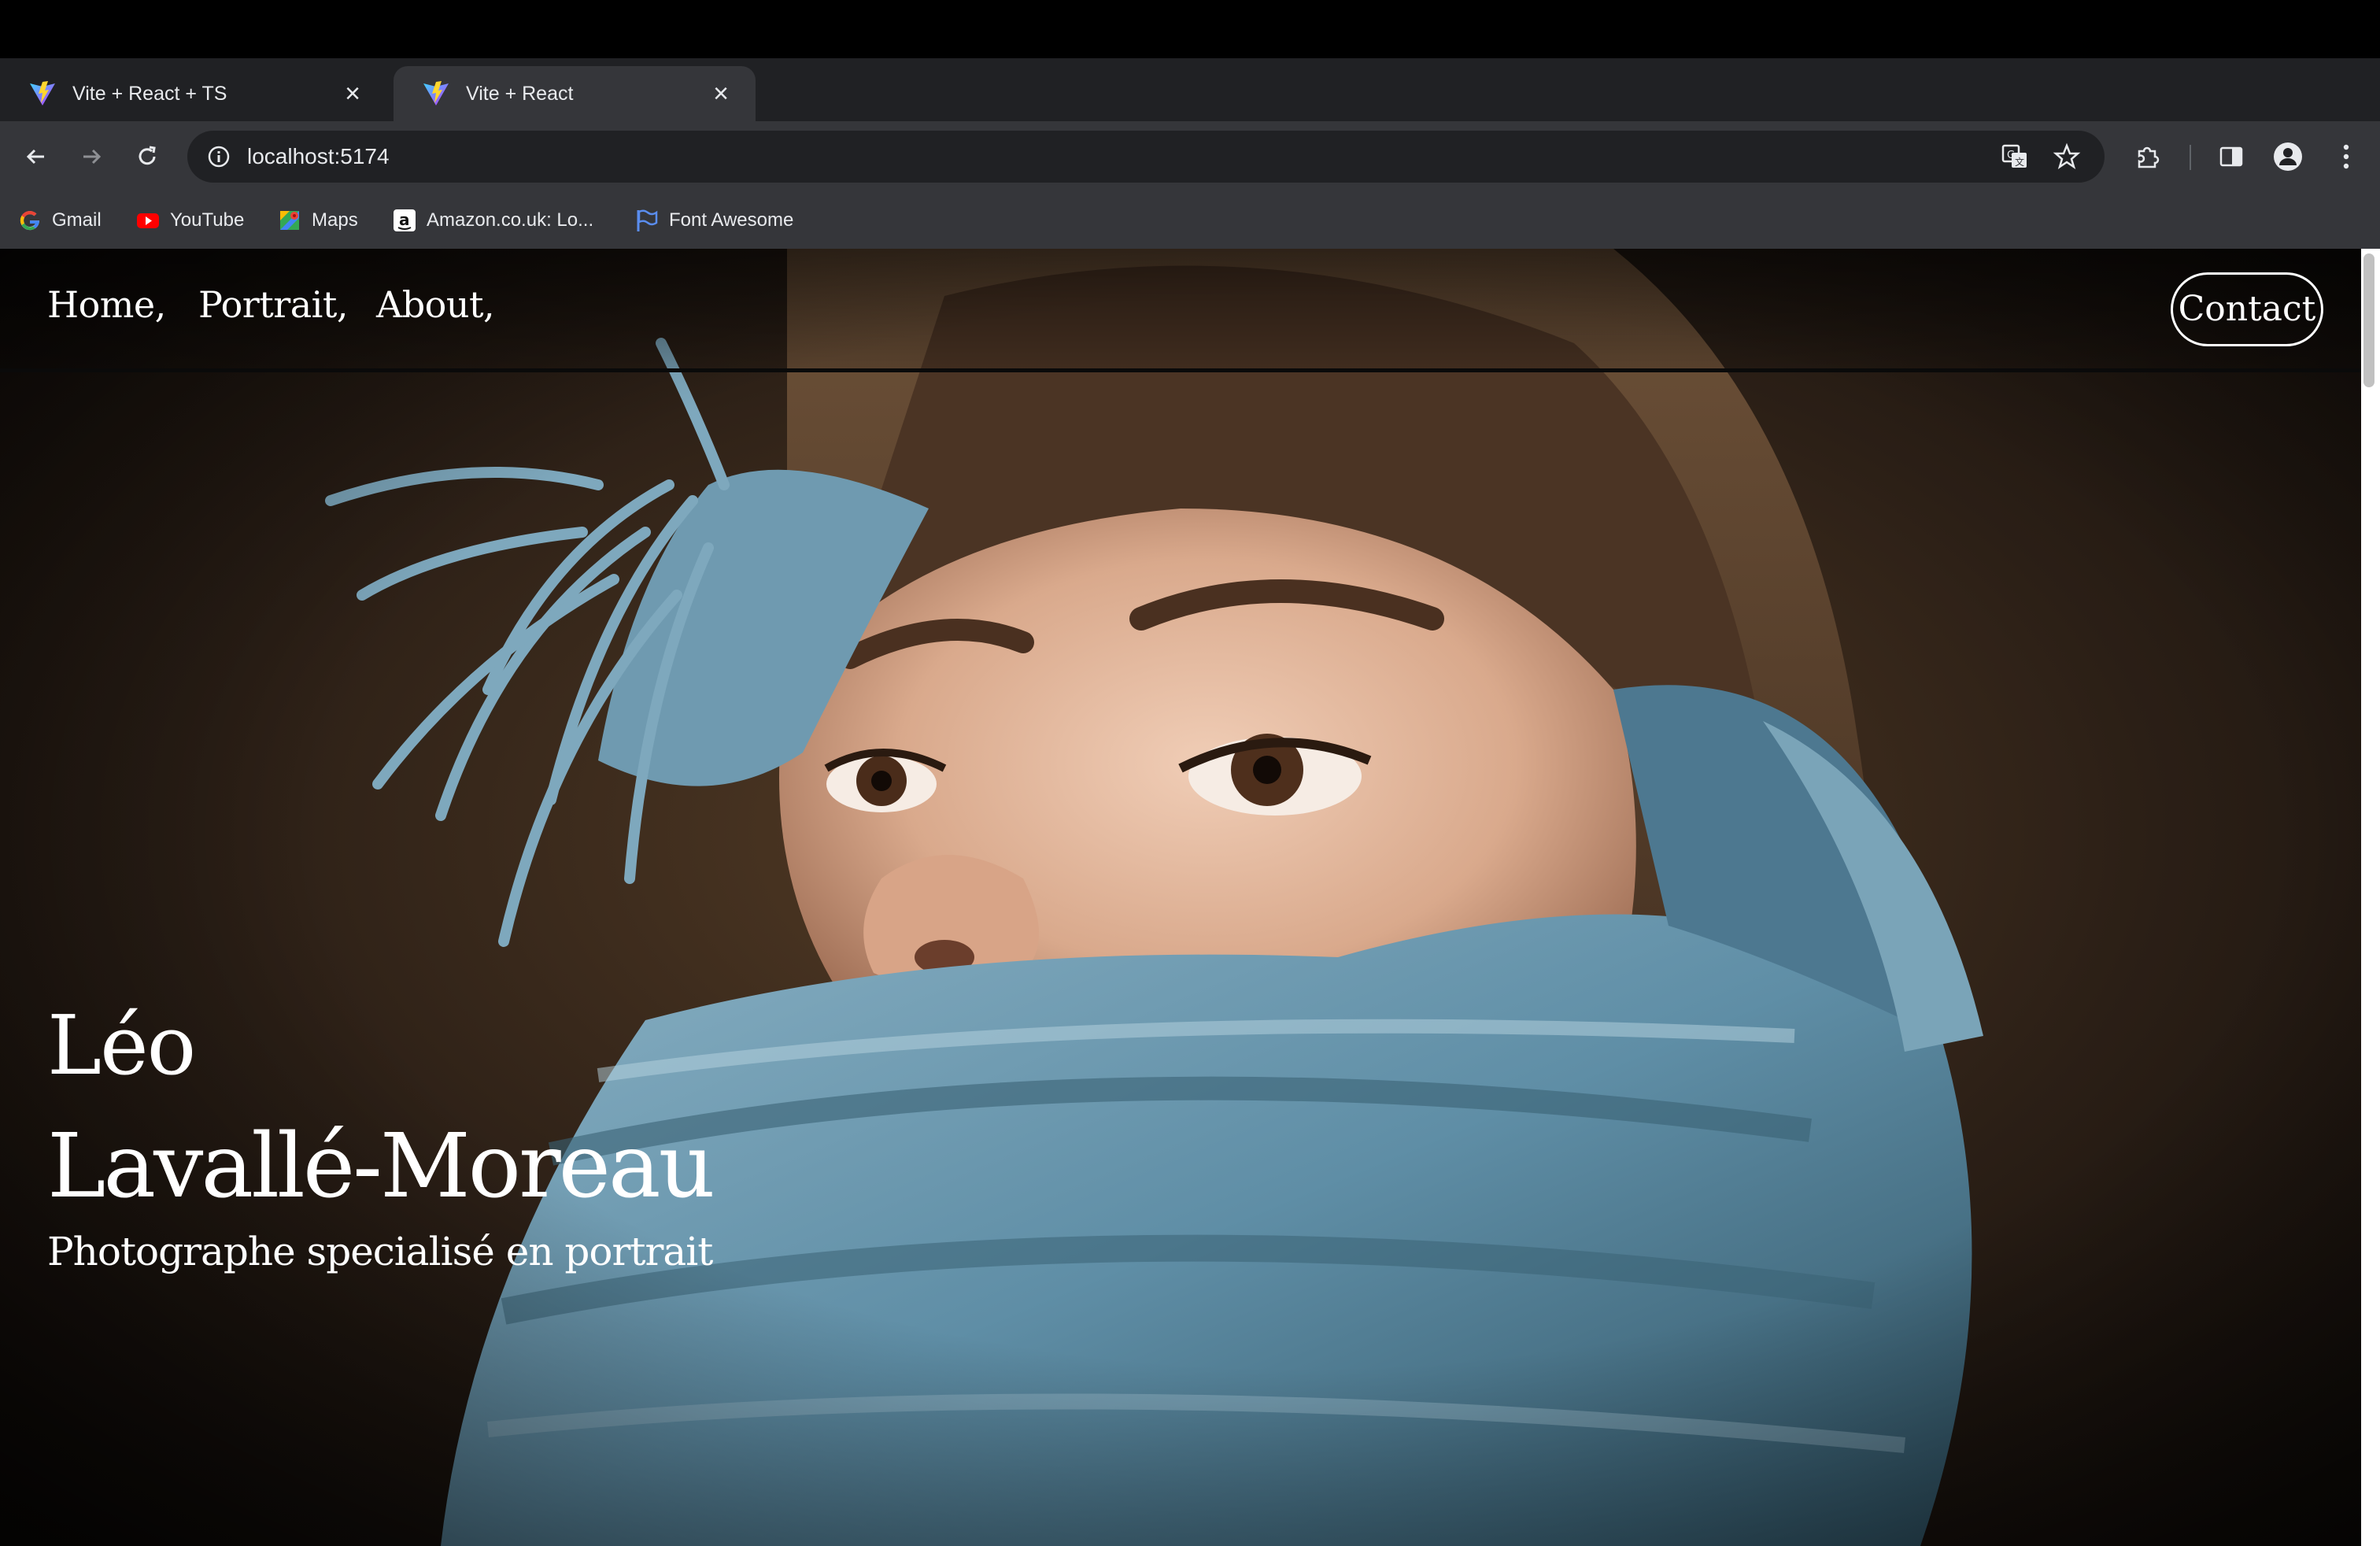  I want to click on url-text: localhost:5174, so click(318, 156).